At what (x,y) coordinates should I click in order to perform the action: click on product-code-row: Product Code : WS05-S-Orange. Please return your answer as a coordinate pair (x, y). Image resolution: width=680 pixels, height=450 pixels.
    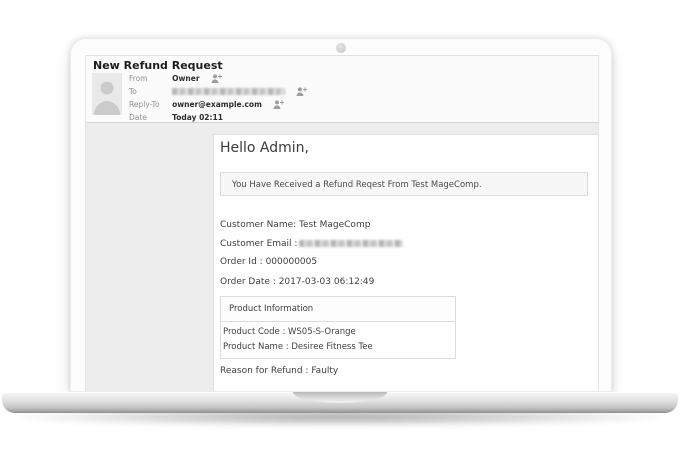
    Looking at the image, I should click on (289, 332).